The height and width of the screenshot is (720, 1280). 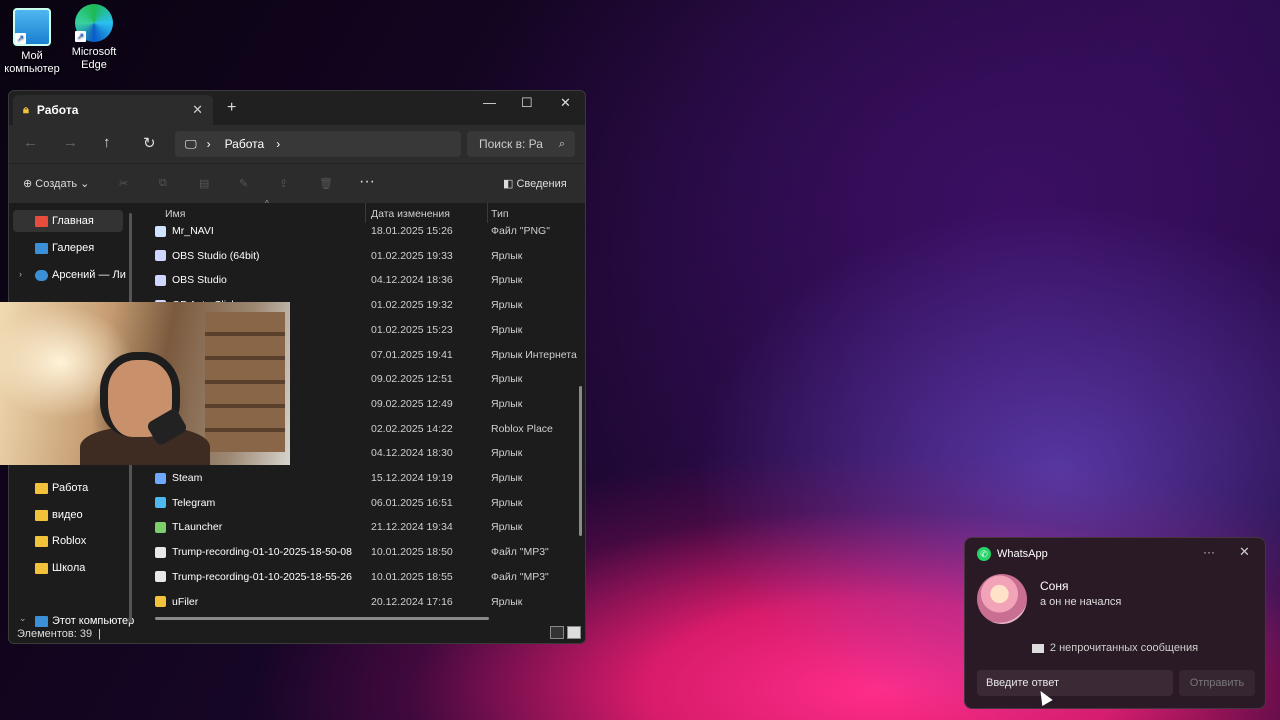 I want to click on sort-asc-icon: ^, so click(x=267, y=203).